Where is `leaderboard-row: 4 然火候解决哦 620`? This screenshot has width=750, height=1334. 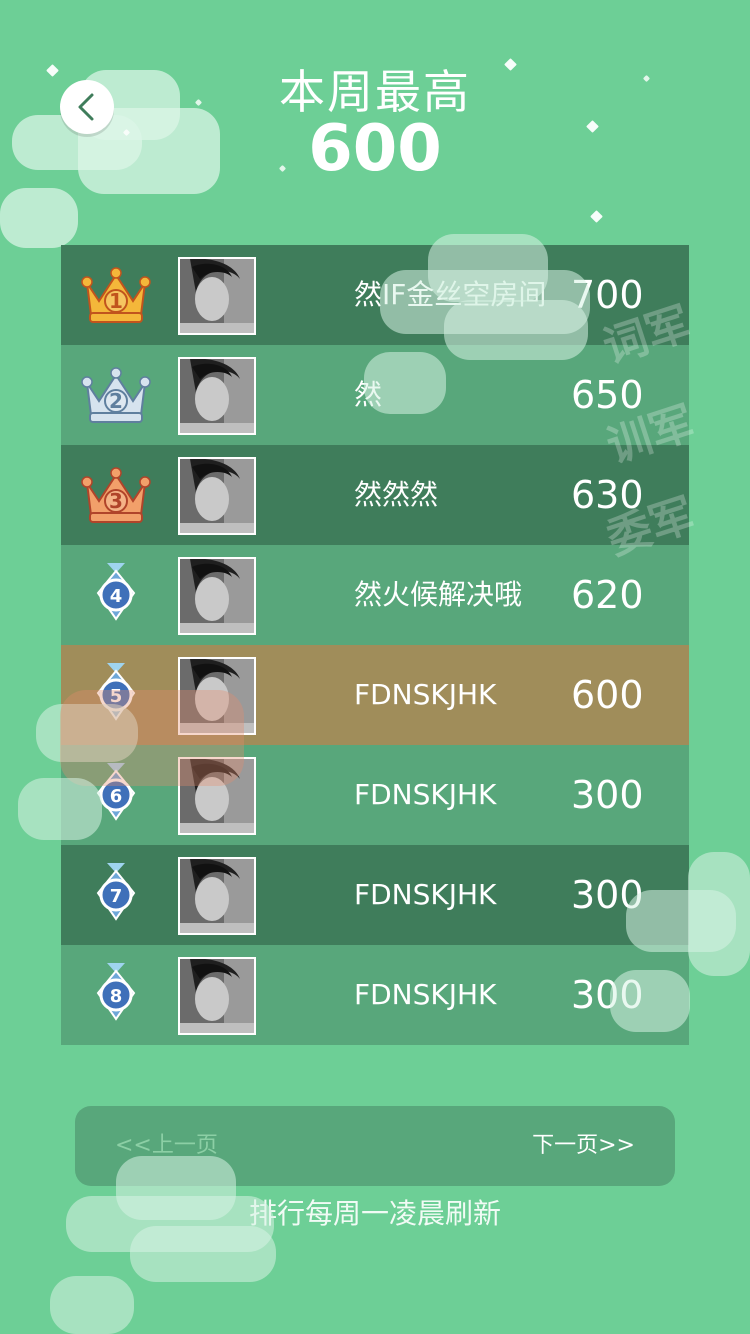 leaderboard-row: 4 然火候解决哦 620 is located at coordinates (375, 595).